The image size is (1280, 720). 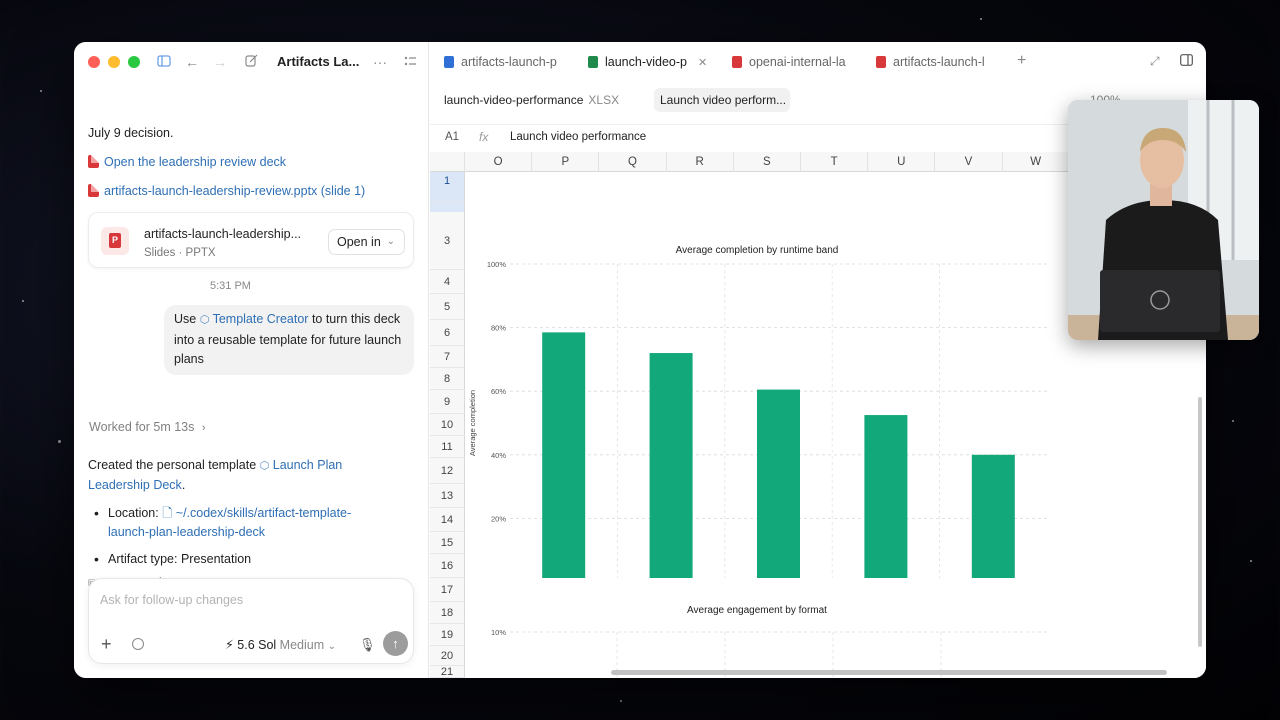 What do you see at coordinates (447, 282) in the screenshot?
I see `row-header-4: 4` at bounding box center [447, 282].